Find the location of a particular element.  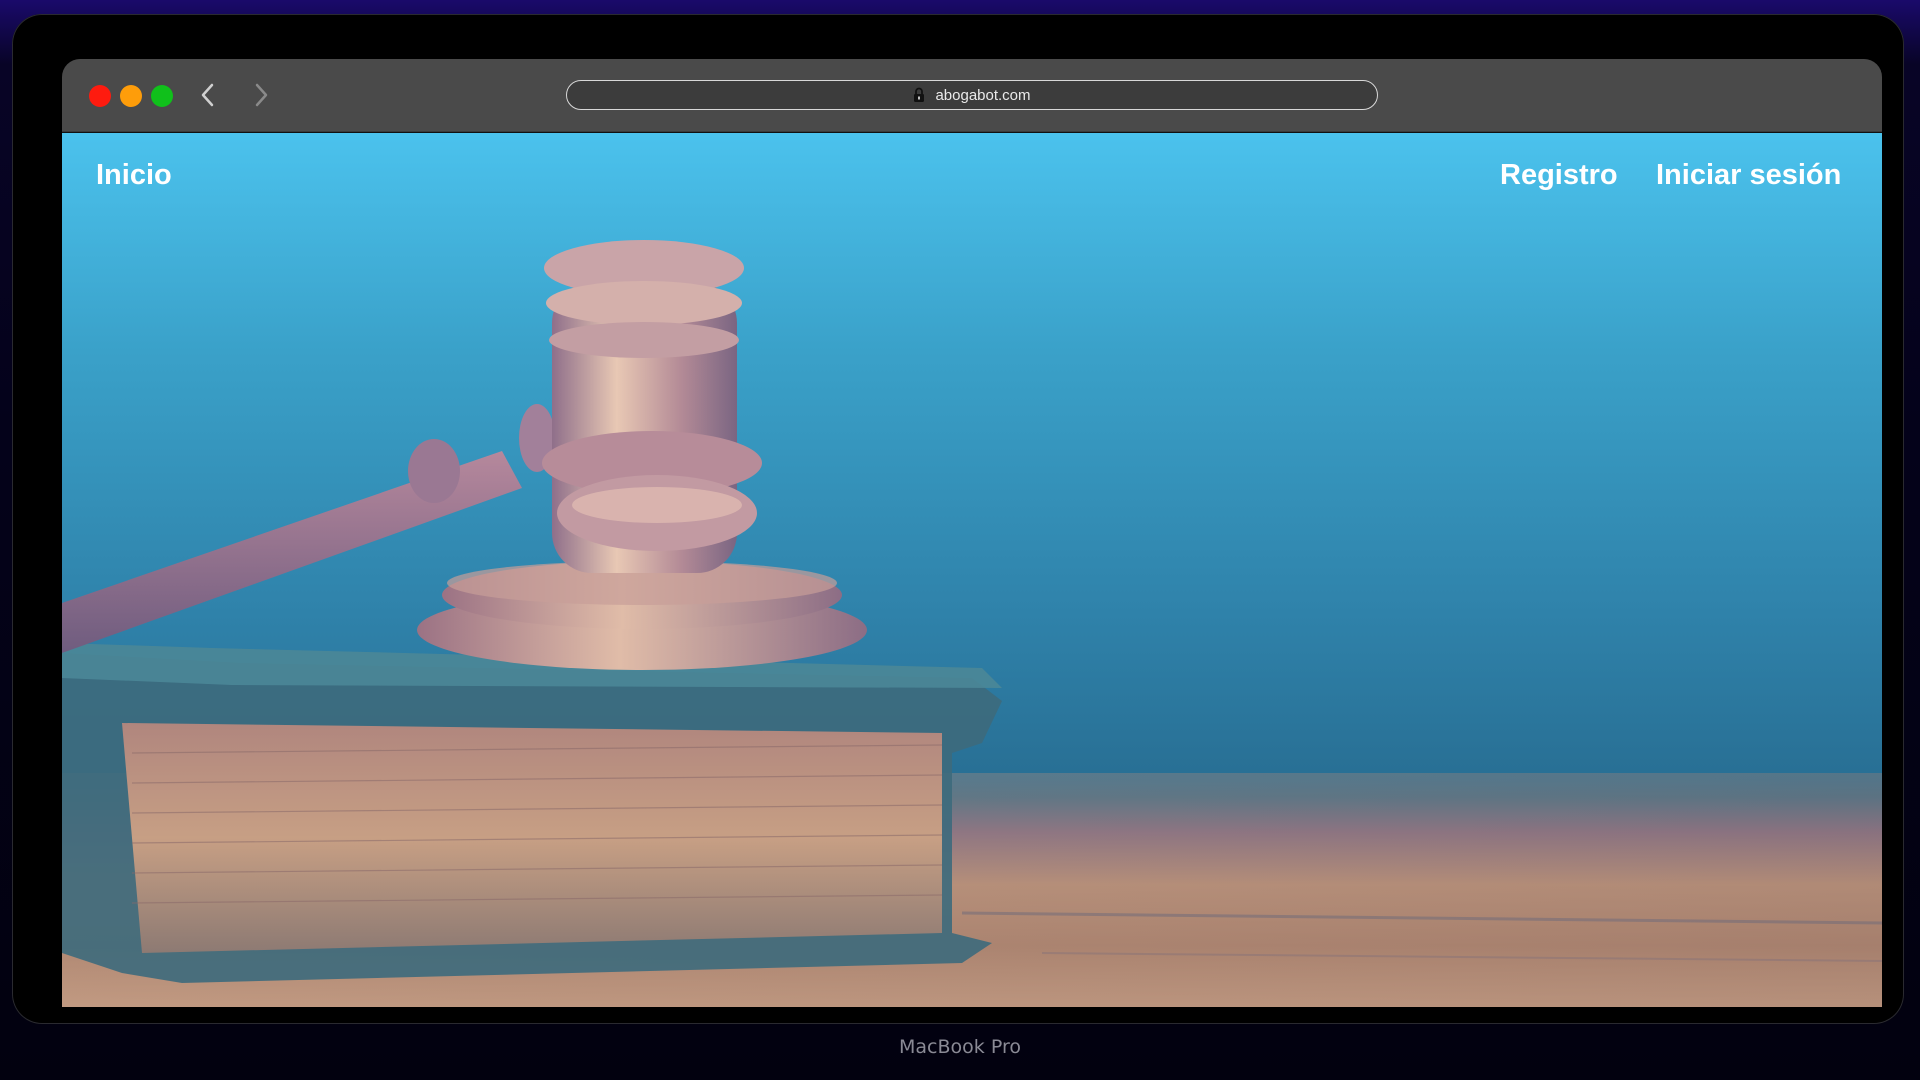

forward-button is located at coordinates (261, 95).